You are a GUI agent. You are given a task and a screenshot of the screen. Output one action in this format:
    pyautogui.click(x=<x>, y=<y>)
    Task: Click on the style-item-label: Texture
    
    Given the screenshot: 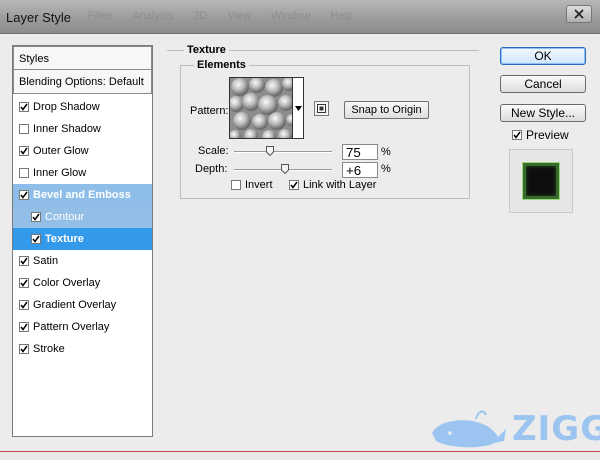 What is the action you would take?
    pyautogui.click(x=64, y=239)
    